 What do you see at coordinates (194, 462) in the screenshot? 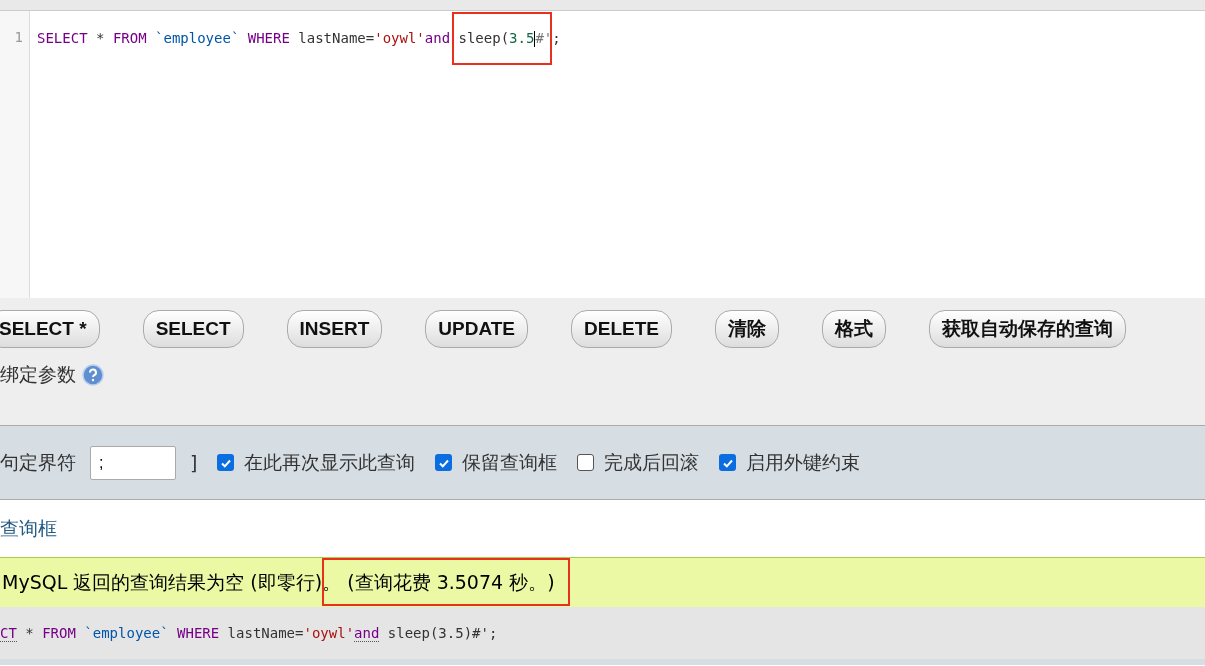
I see `bracket-text: ]` at bounding box center [194, 462].